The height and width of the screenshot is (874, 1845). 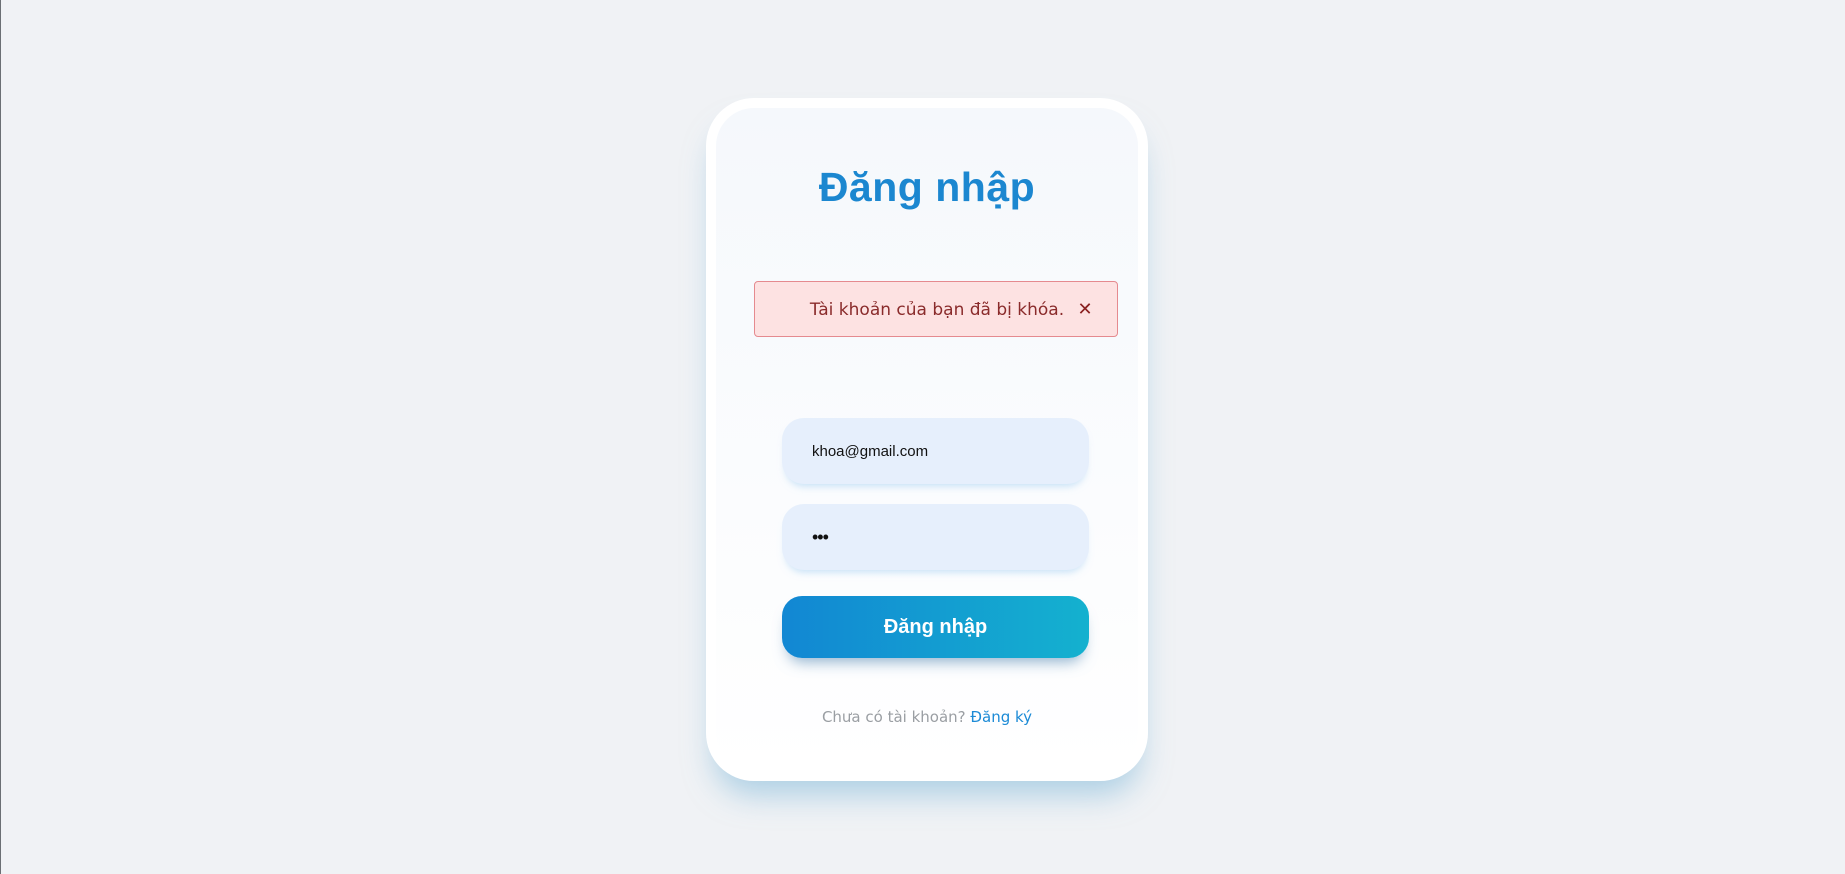 I want to click on password-field, so click(x=935, y=537).